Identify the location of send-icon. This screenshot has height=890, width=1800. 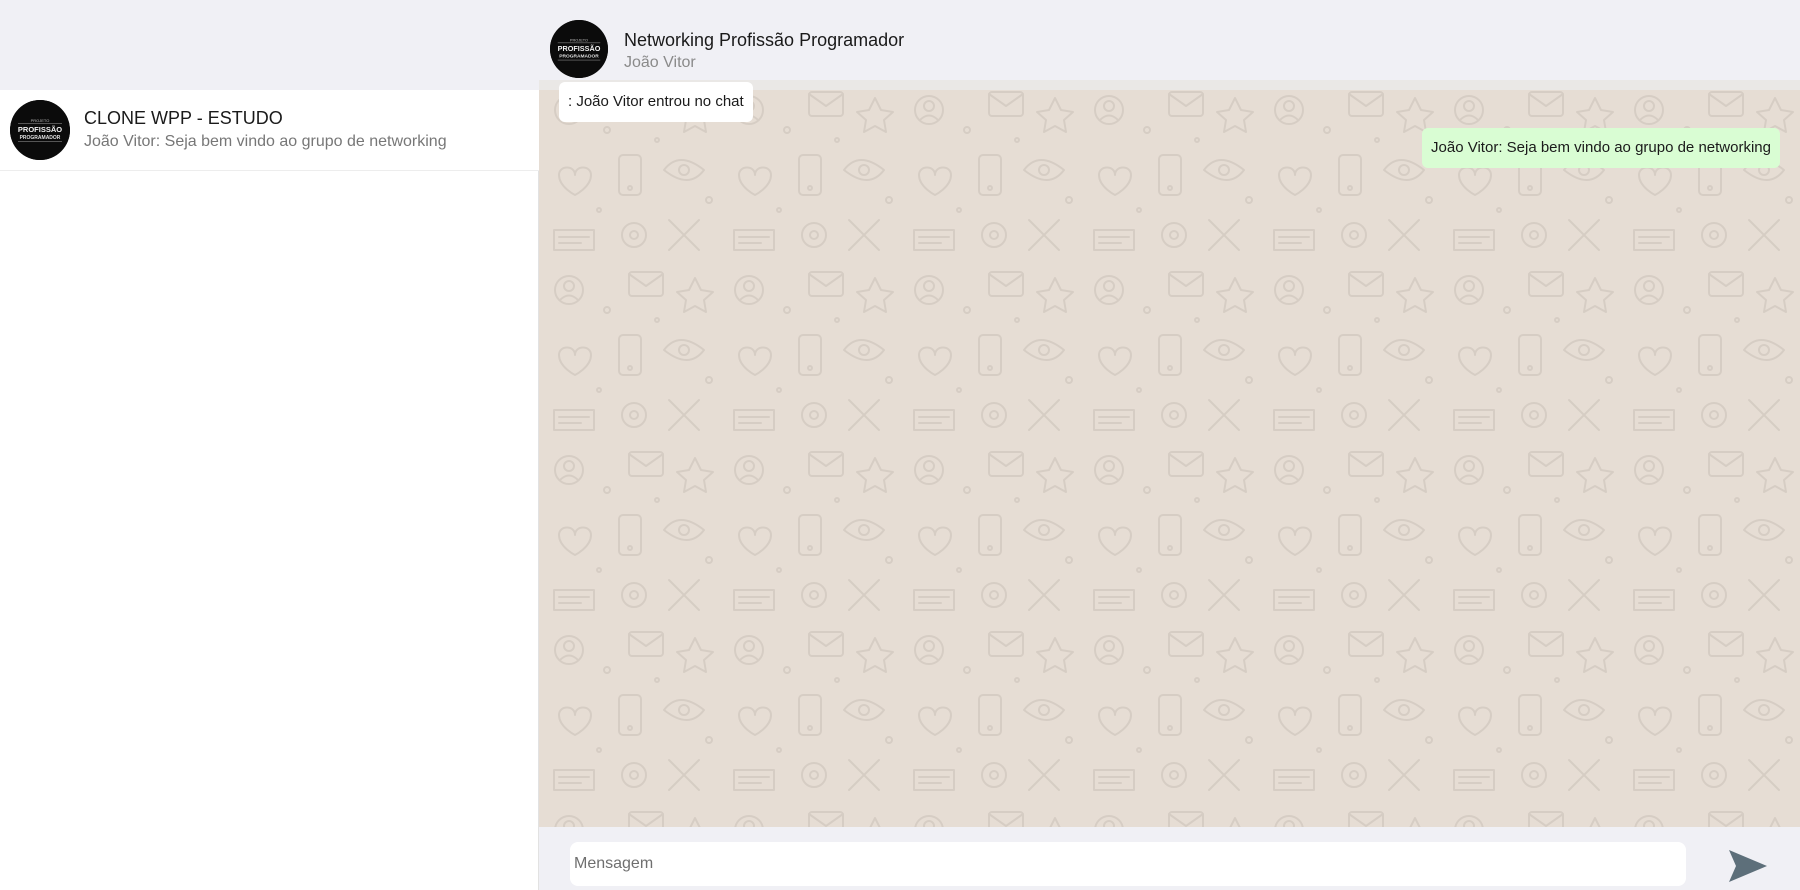
(1748, 866).